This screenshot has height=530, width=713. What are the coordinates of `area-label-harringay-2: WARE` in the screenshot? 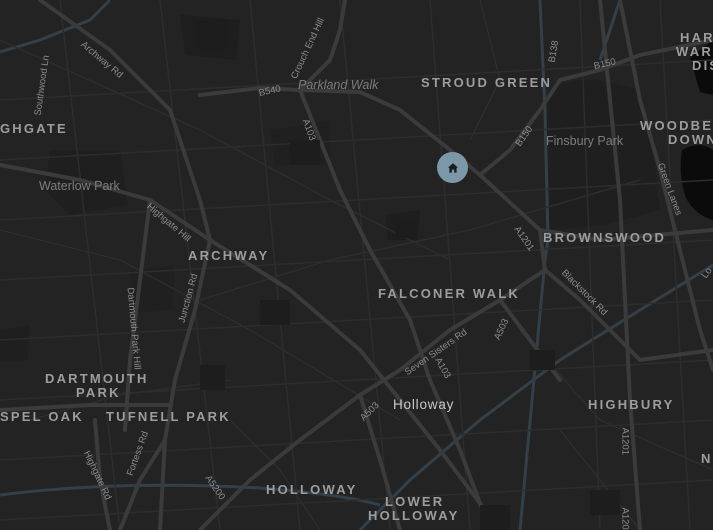 It's located at (694, 51).